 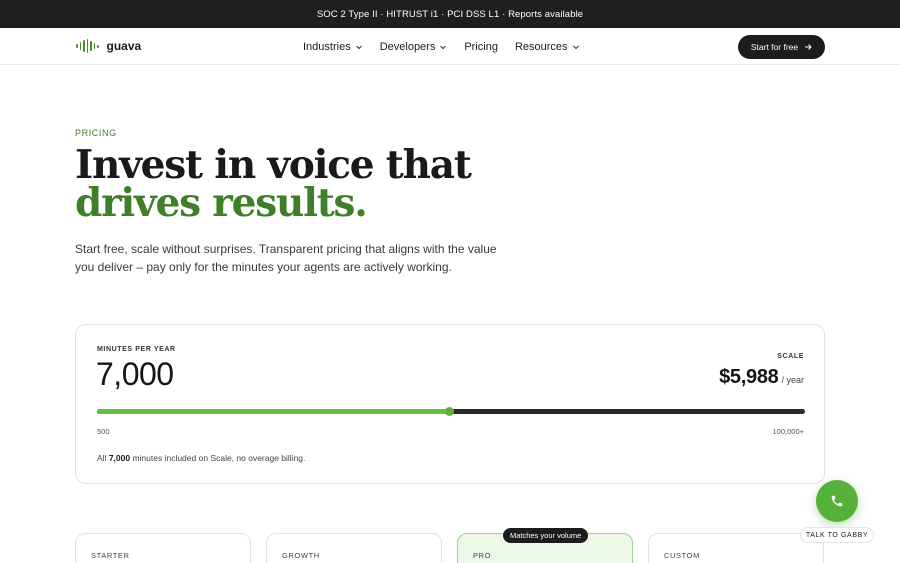 I want to click on slider-thumb, so click(x=450, y=411).